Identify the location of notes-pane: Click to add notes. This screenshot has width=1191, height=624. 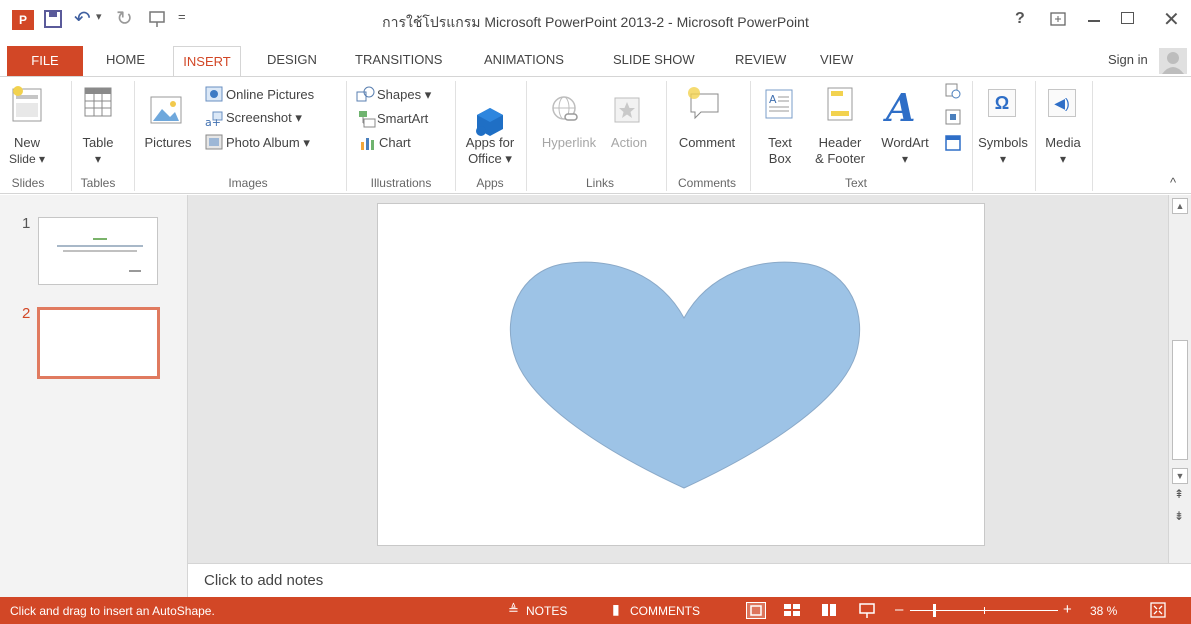
(689, 580).